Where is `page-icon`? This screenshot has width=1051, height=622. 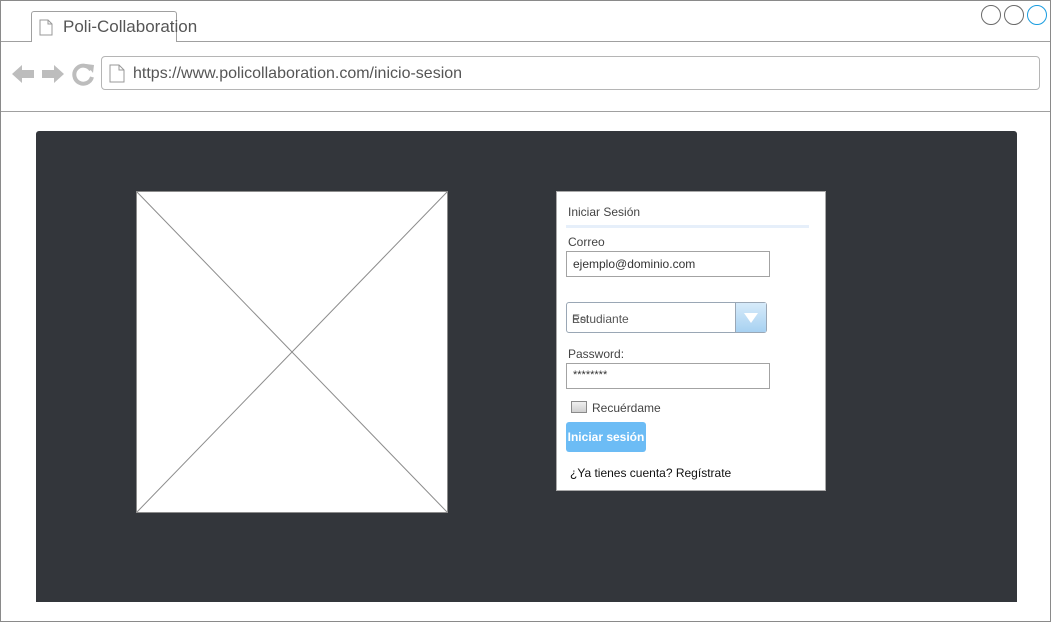 page-icon is located at coordinates (117, 73).